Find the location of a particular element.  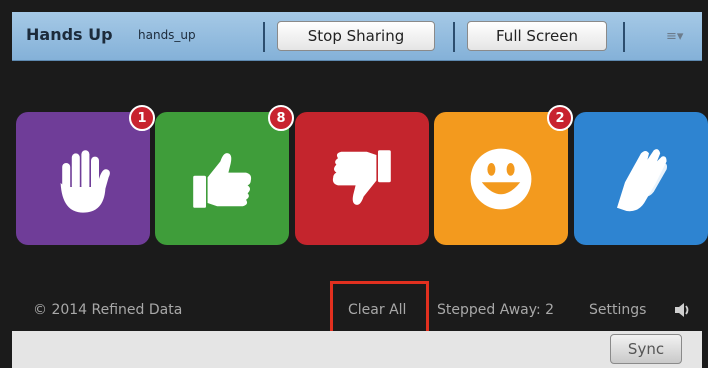

clapping-icon is located at coordinates (642, 179).